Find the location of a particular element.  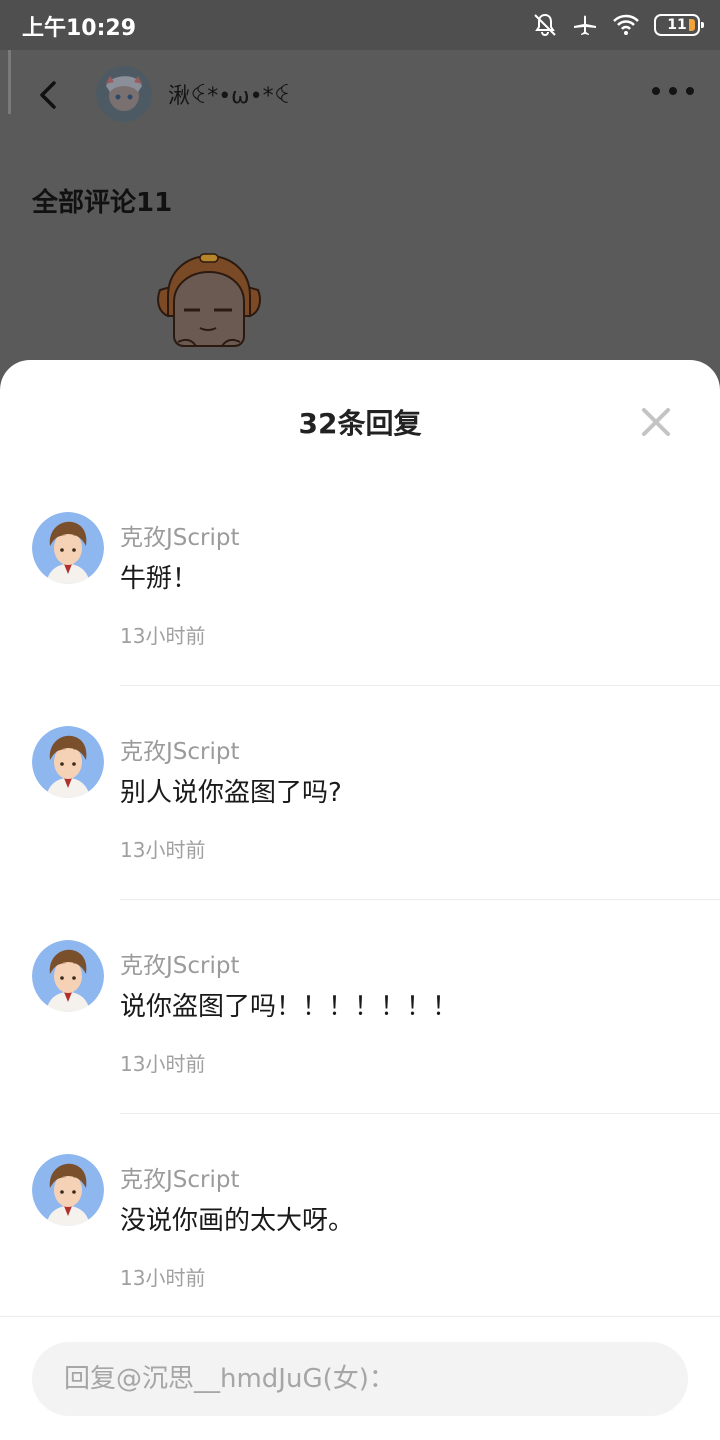

close-icon is located at coordinates (656, 422).